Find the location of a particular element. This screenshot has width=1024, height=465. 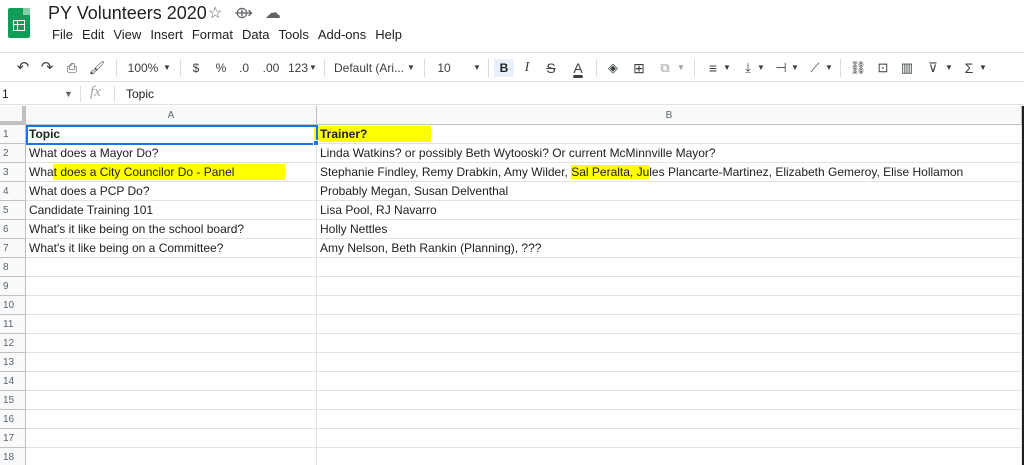

name-box-dropdown-icon: ▼ is located at coordinates (68, 94).